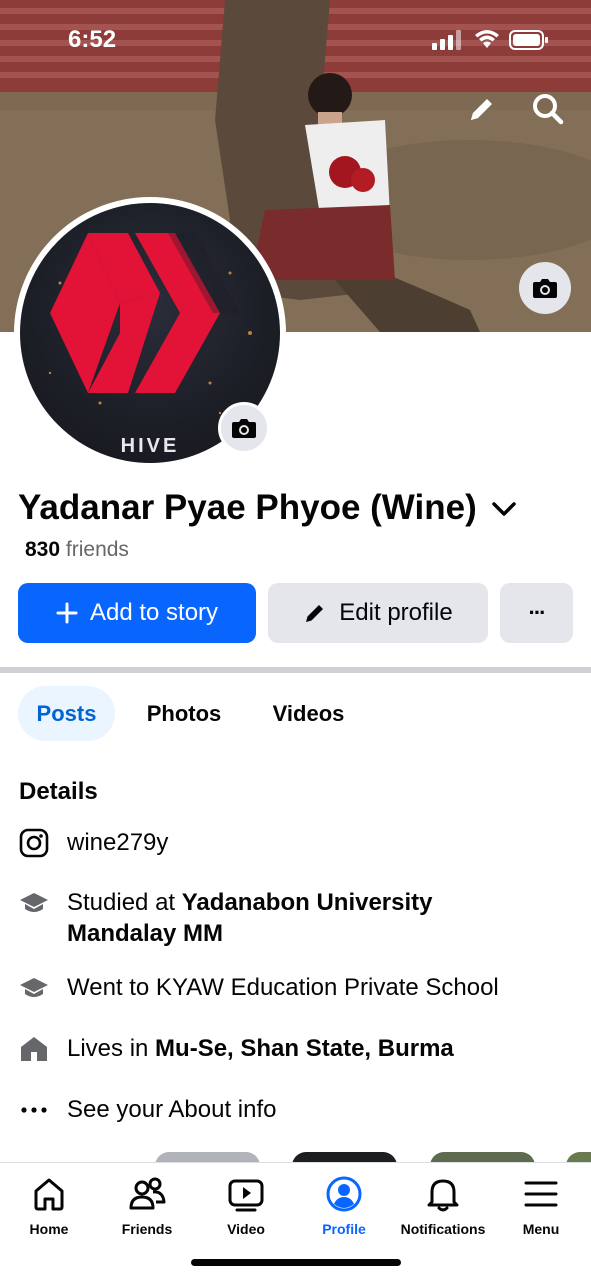 Image resolution: width=591 pixels, height=1280 pixels. I want to click on cover-camera-button, so click(545, 288).